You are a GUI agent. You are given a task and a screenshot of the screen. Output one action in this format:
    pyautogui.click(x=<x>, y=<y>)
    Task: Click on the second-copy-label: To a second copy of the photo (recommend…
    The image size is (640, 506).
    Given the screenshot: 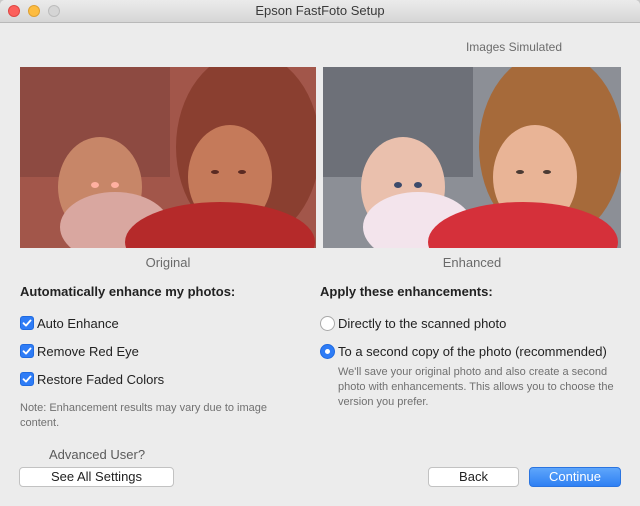 What is the action you would take?
    pyautogui.click(x=472, y=351)
    